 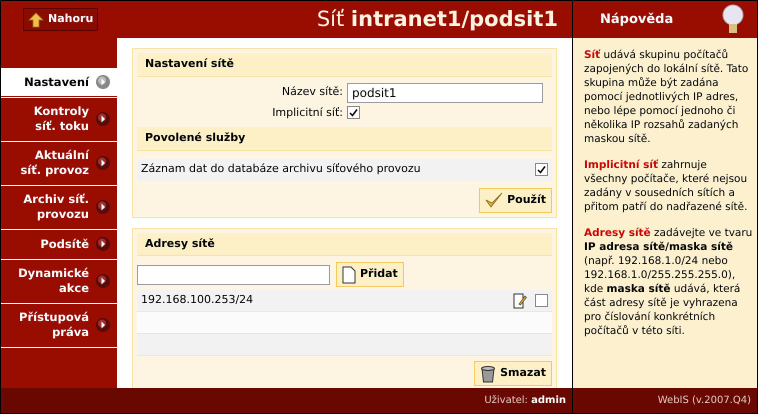 What do you see at coordinates (513, 373) in the screenshot?
I see `delete-button: Smazat` at bounding box center [513, 373].